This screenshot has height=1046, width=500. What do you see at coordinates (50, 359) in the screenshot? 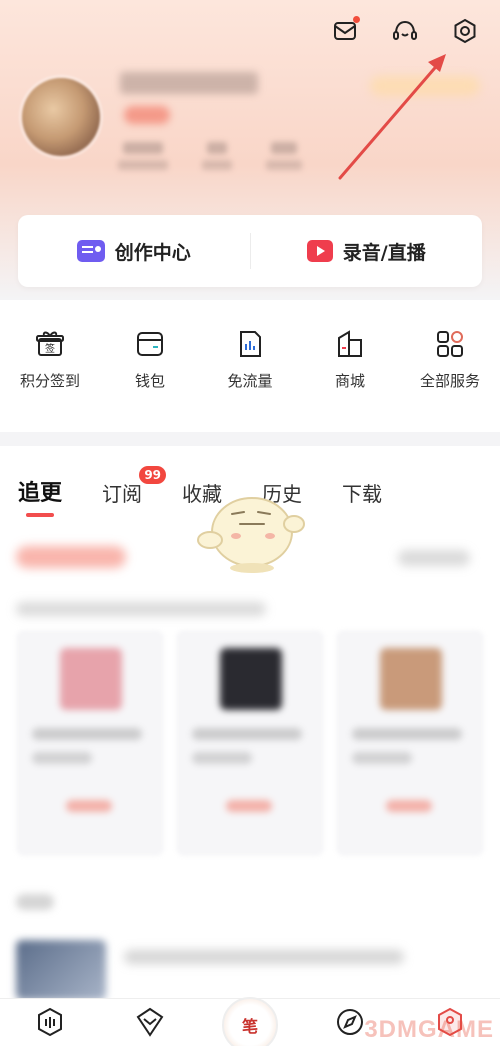
I see `service-sign-in: 签 积分签到` at bounding box center [50, 359].